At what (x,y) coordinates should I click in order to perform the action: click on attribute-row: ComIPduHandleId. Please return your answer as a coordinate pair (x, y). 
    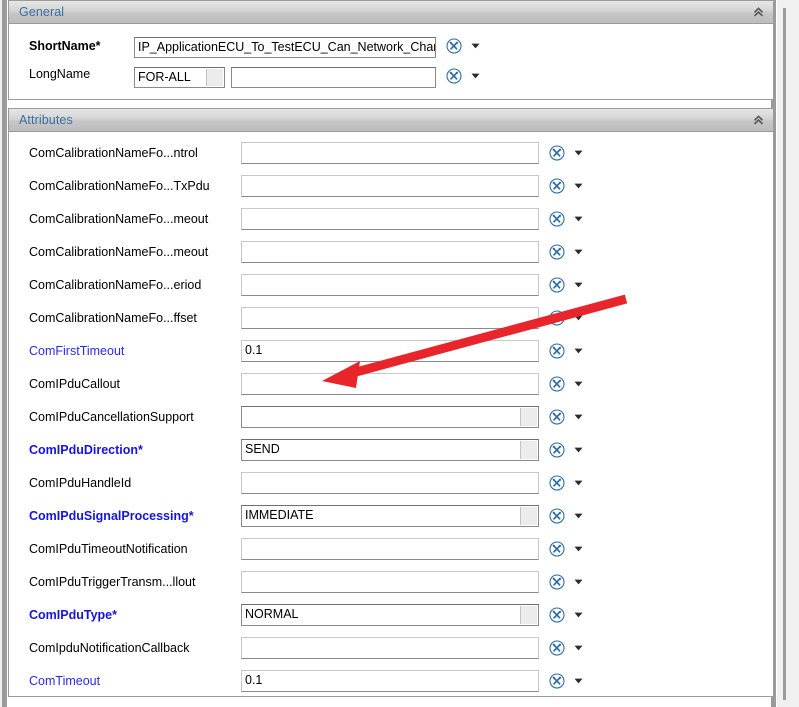
    Looking at the image, I should click on (391, 484).